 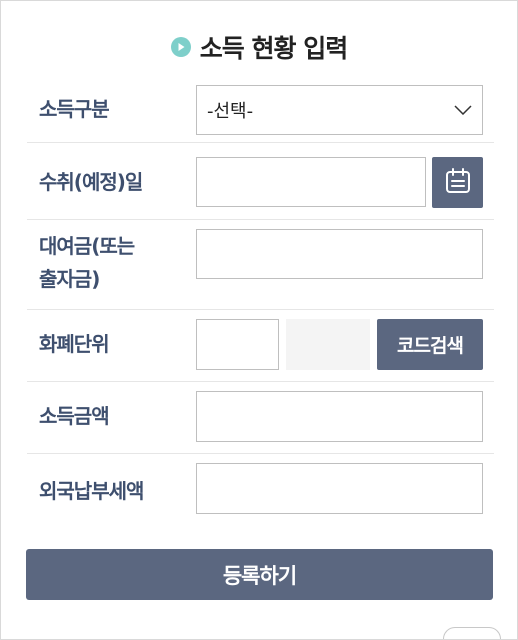 I want to click on income-type-select: -선택-, so click(x=339, y=110).